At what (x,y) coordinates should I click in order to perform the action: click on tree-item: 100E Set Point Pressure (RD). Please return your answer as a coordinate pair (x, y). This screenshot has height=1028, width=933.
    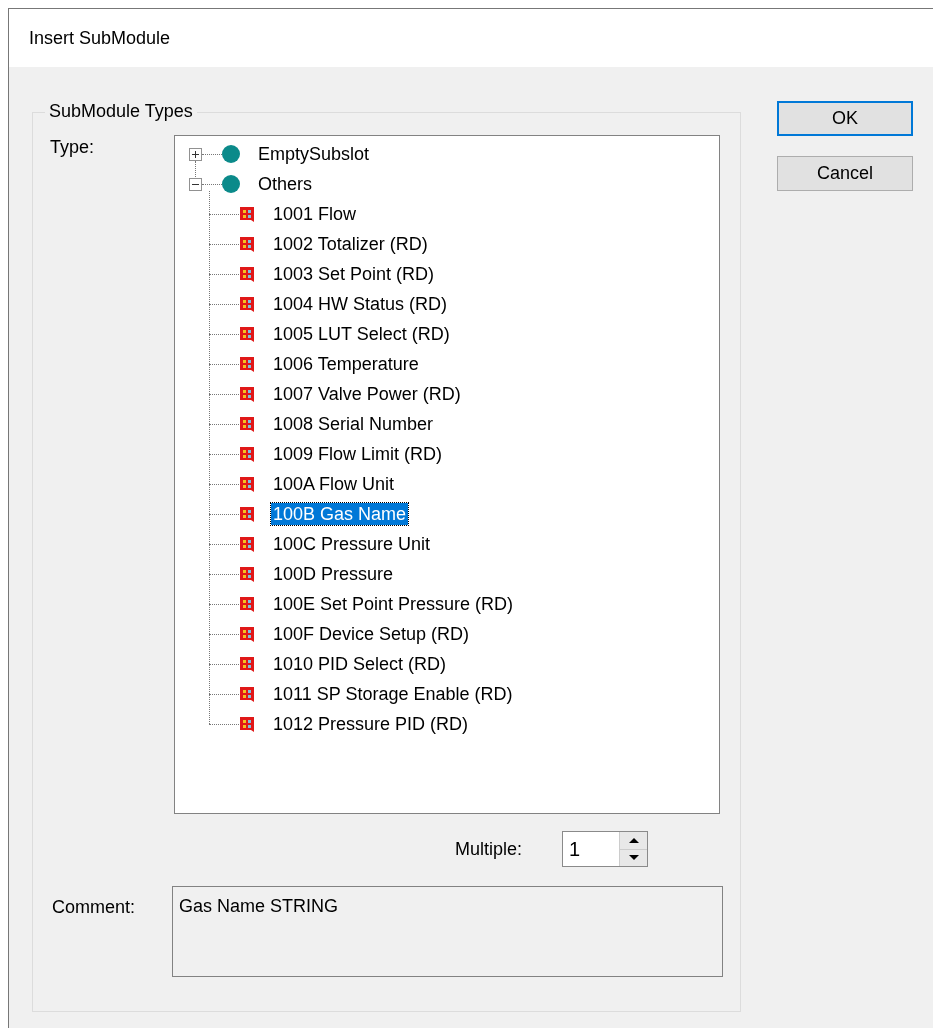
    Looking at the image, I should click on (393, 604).